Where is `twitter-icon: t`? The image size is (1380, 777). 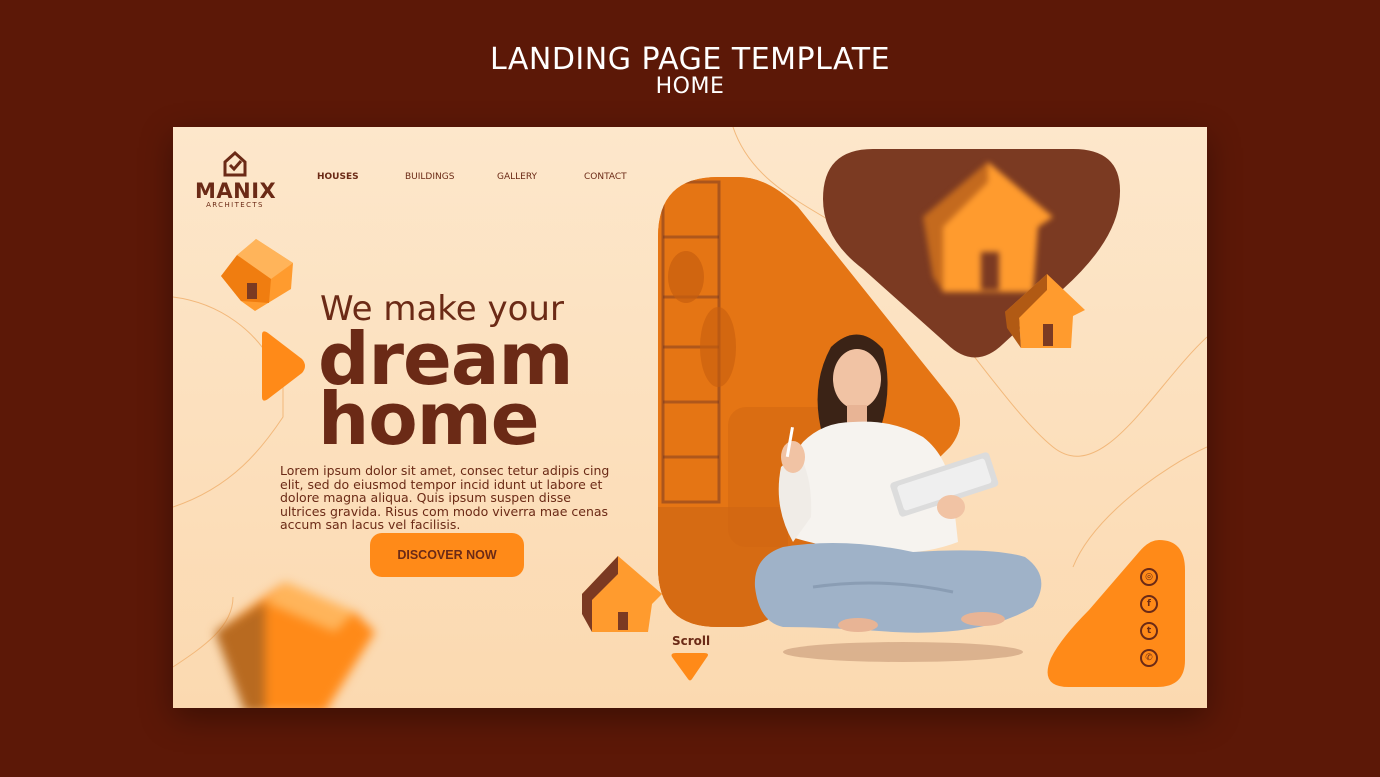 twitter-icon: t is located at coordinates (1149, 631).